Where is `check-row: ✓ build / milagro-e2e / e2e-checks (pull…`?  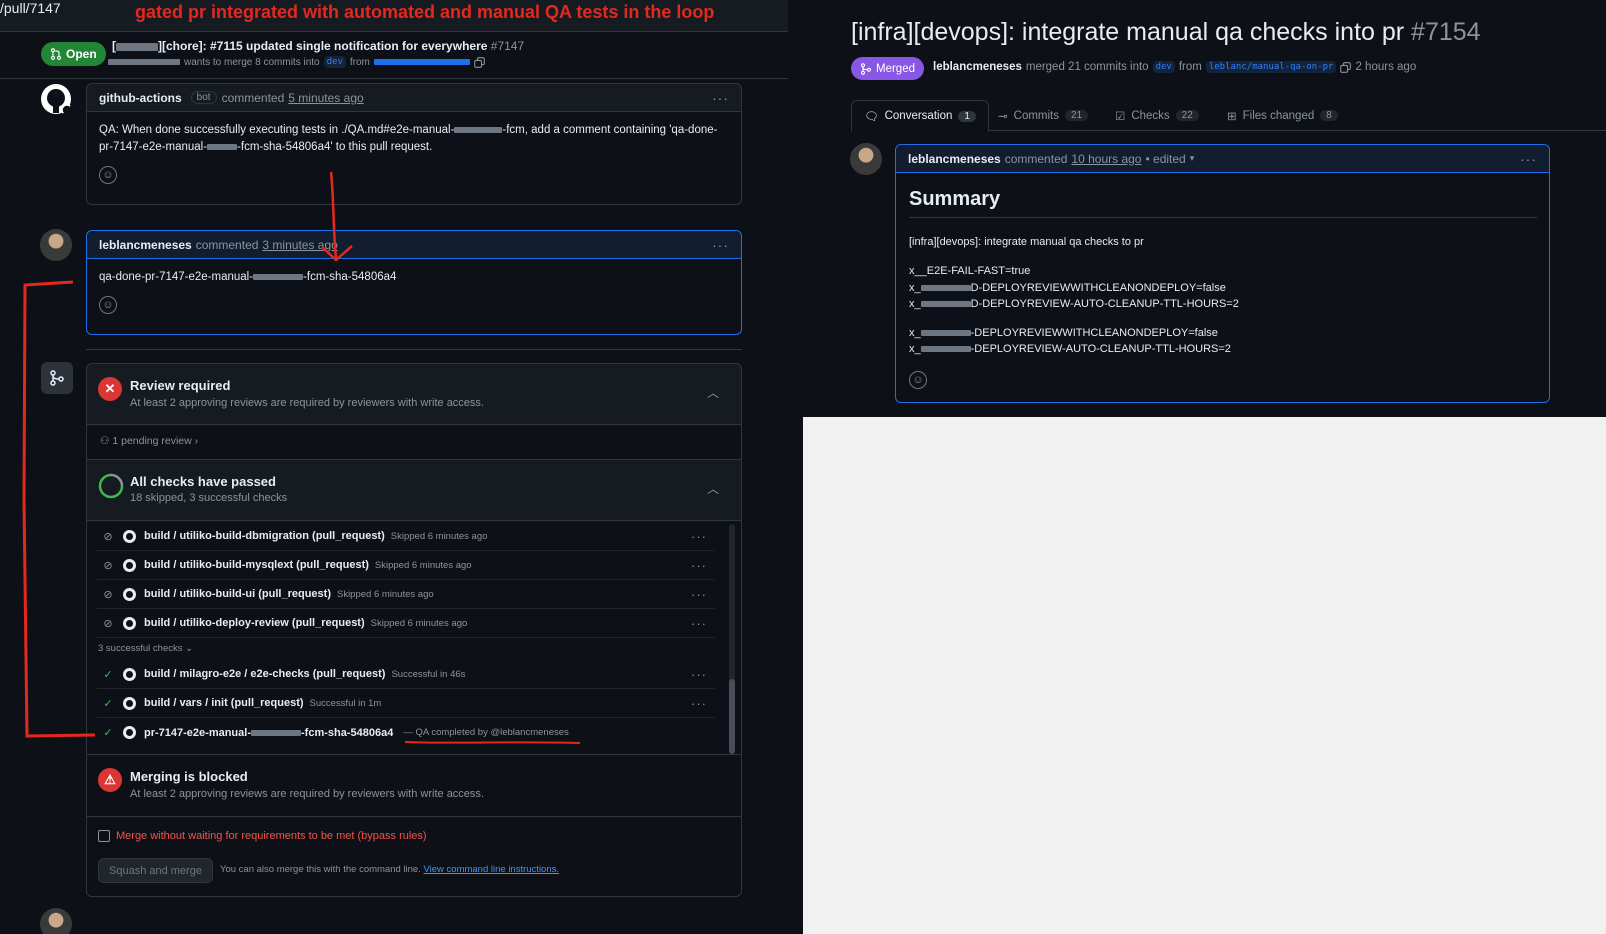
check-row: ✓ build / milagro-e2e / e2e-checks (pull… is located at coordinates (406, 674).